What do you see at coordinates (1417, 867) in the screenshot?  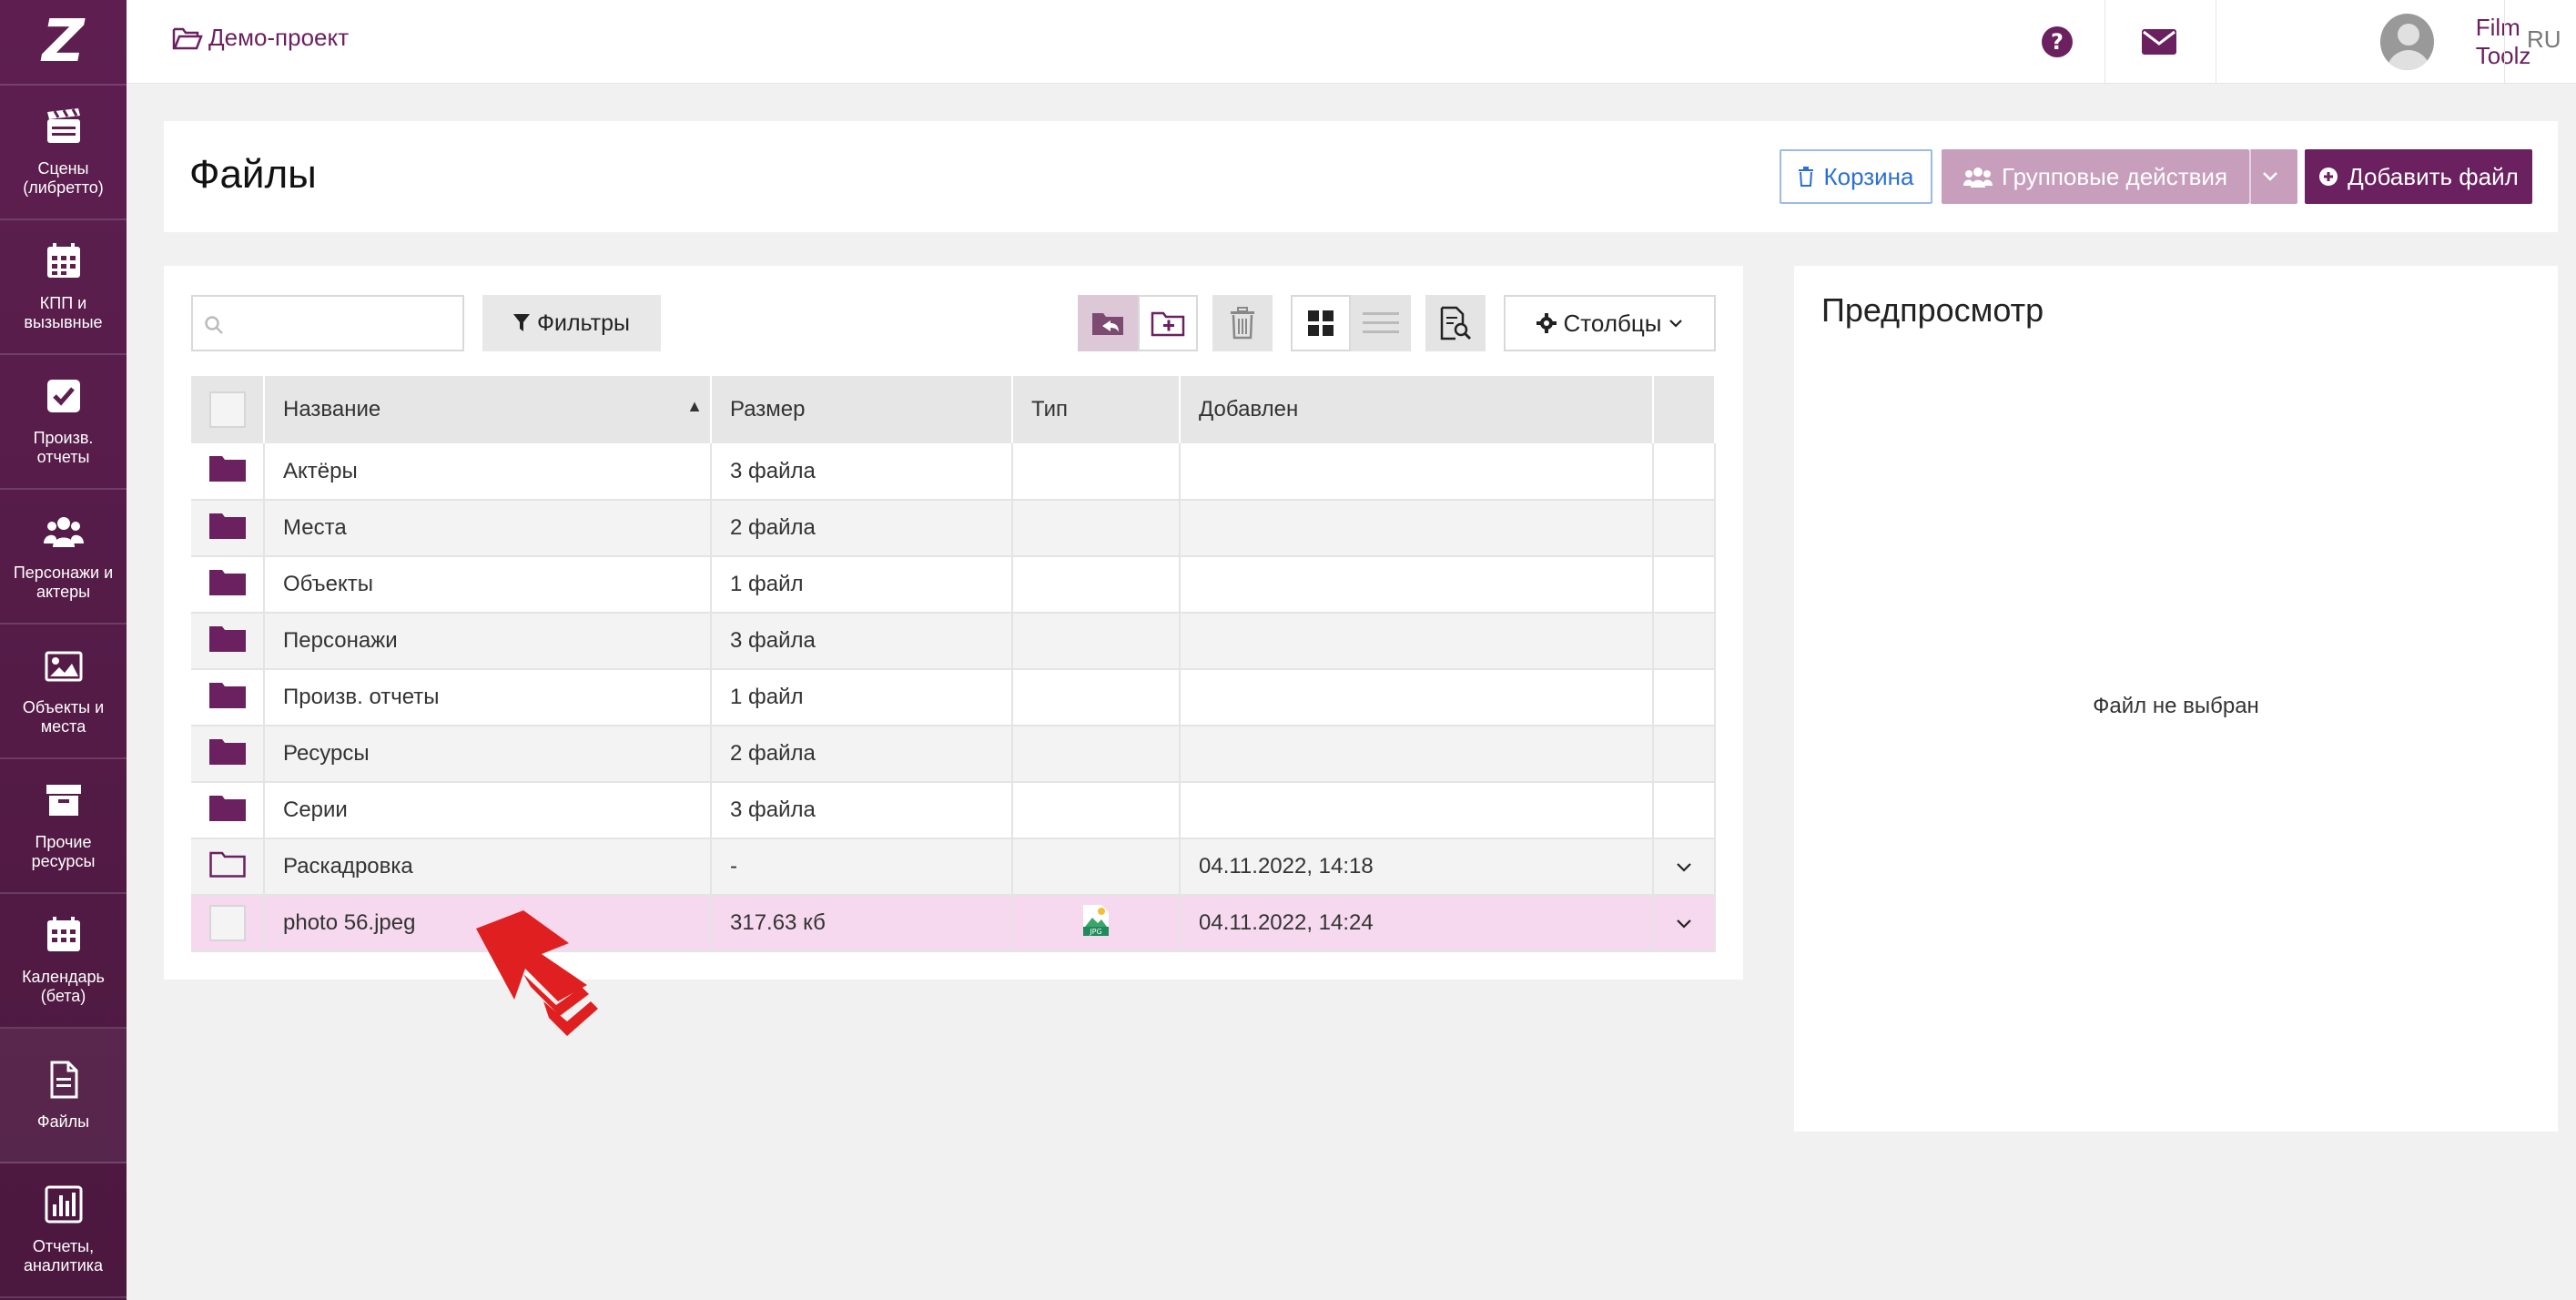 I see `file-added: 04.11.2022, 14:18` at bounding box center [1417, 867].